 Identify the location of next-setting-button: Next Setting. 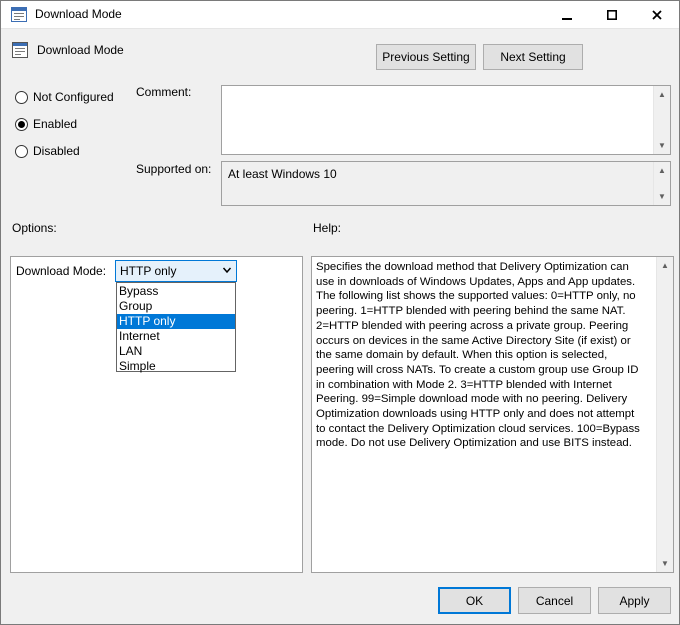
(533, 57).